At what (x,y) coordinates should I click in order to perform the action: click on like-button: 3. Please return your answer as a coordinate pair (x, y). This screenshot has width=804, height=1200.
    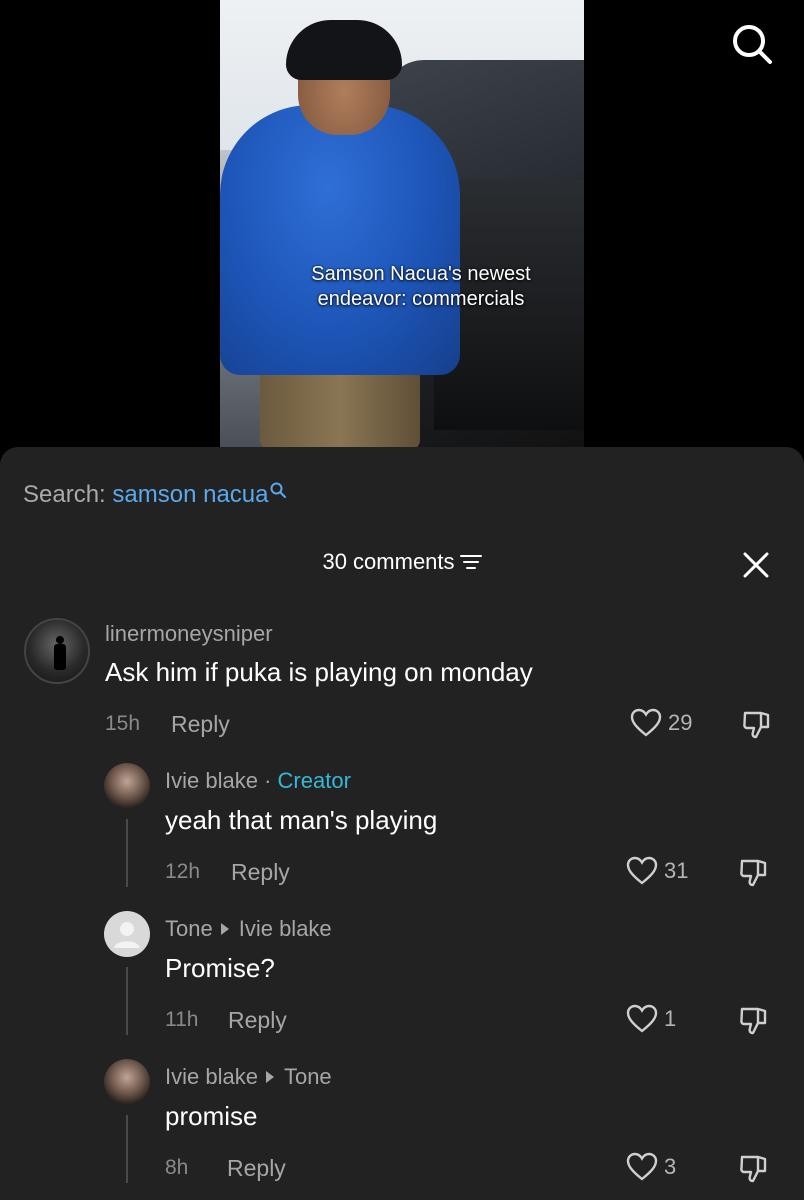
    Looking at the image, I should click on (651, 1167).